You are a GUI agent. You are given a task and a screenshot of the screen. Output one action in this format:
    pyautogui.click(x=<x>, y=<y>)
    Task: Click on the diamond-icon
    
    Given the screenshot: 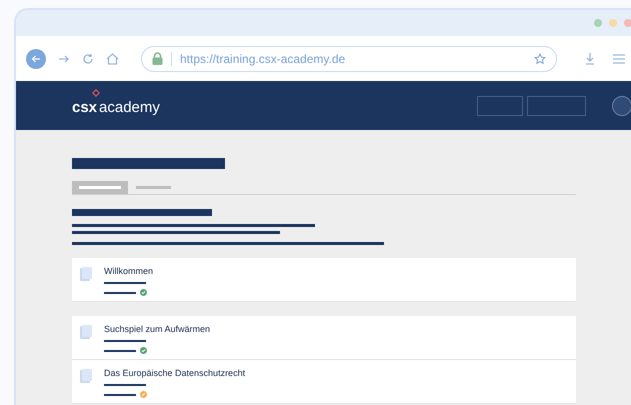 What is the action you would take?
    pyautogui.click(x=96, y=93)
    